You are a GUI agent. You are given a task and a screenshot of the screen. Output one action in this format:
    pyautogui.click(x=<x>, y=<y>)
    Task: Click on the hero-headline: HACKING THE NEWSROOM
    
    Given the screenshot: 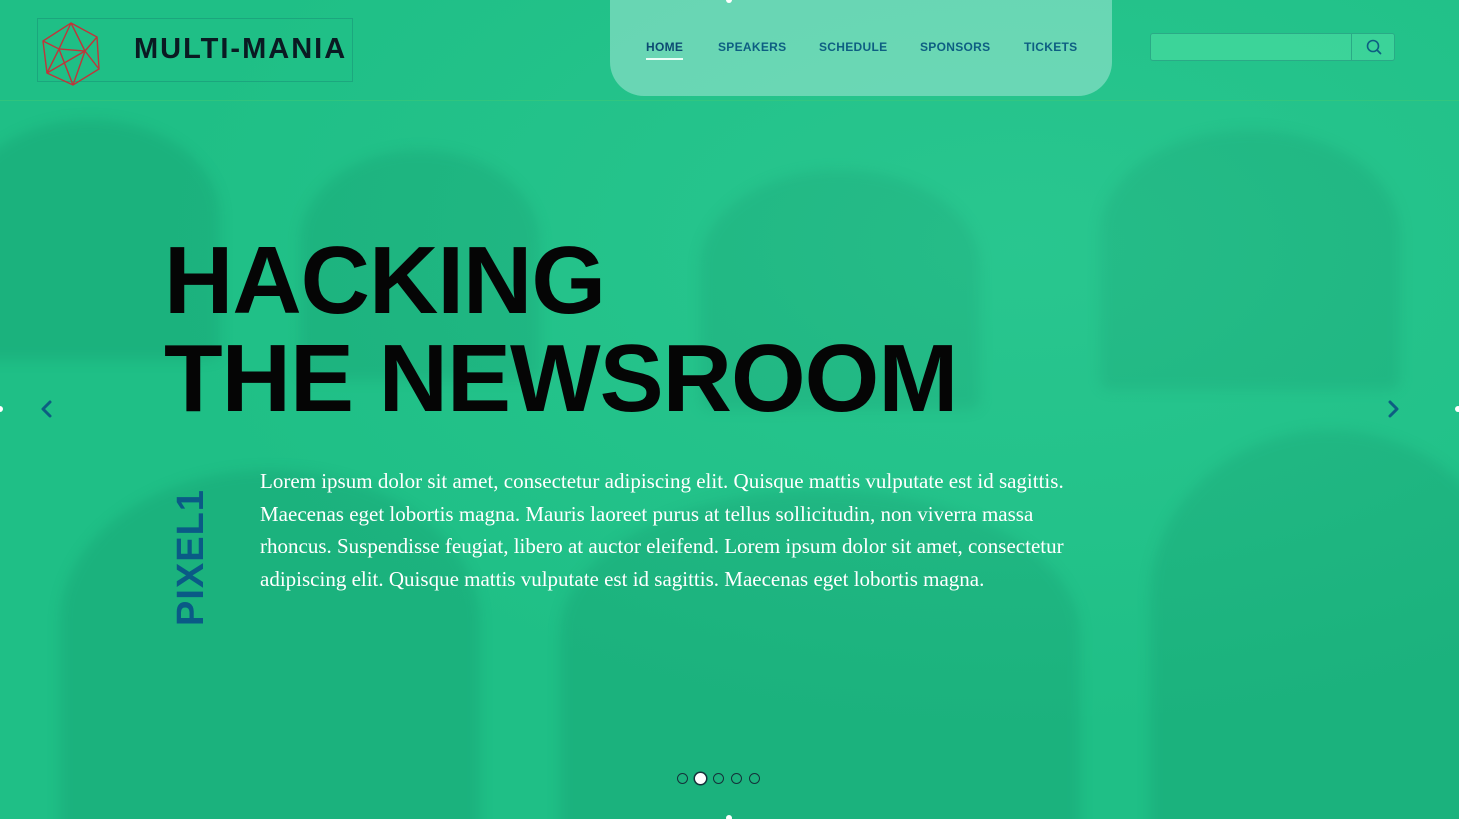 What is the action you would take?
    pyautogui.click(x=561, y=329)
    